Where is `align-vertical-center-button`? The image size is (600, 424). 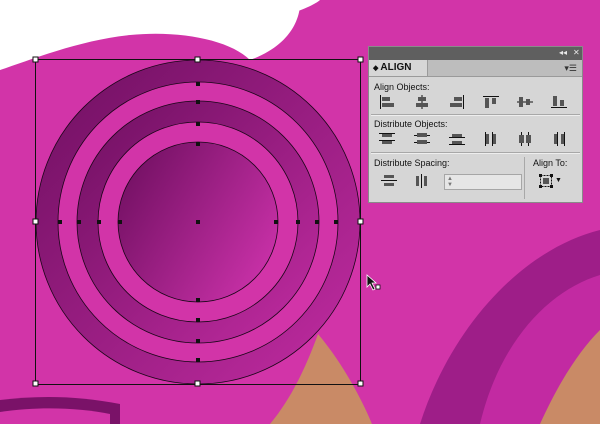 align-vertical-center-button is located at coordinates (525, 102).